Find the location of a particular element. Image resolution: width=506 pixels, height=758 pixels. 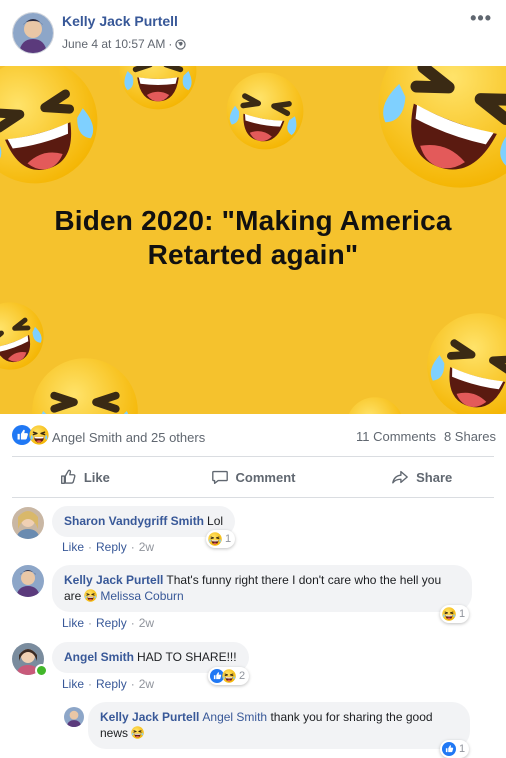

author-avatar is located at coordinates (33, 33).